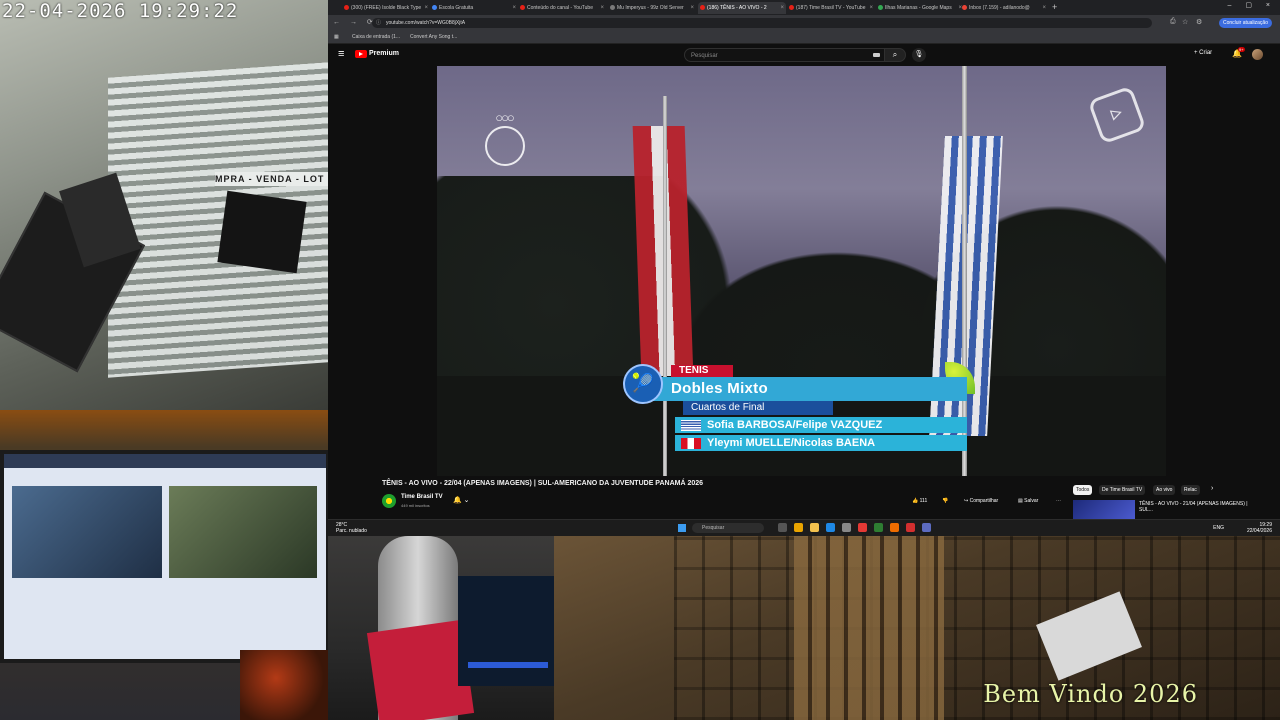  I want to click on browser-tab: (300) (FREE) Isolde Black Type ×, so click(386, 8).